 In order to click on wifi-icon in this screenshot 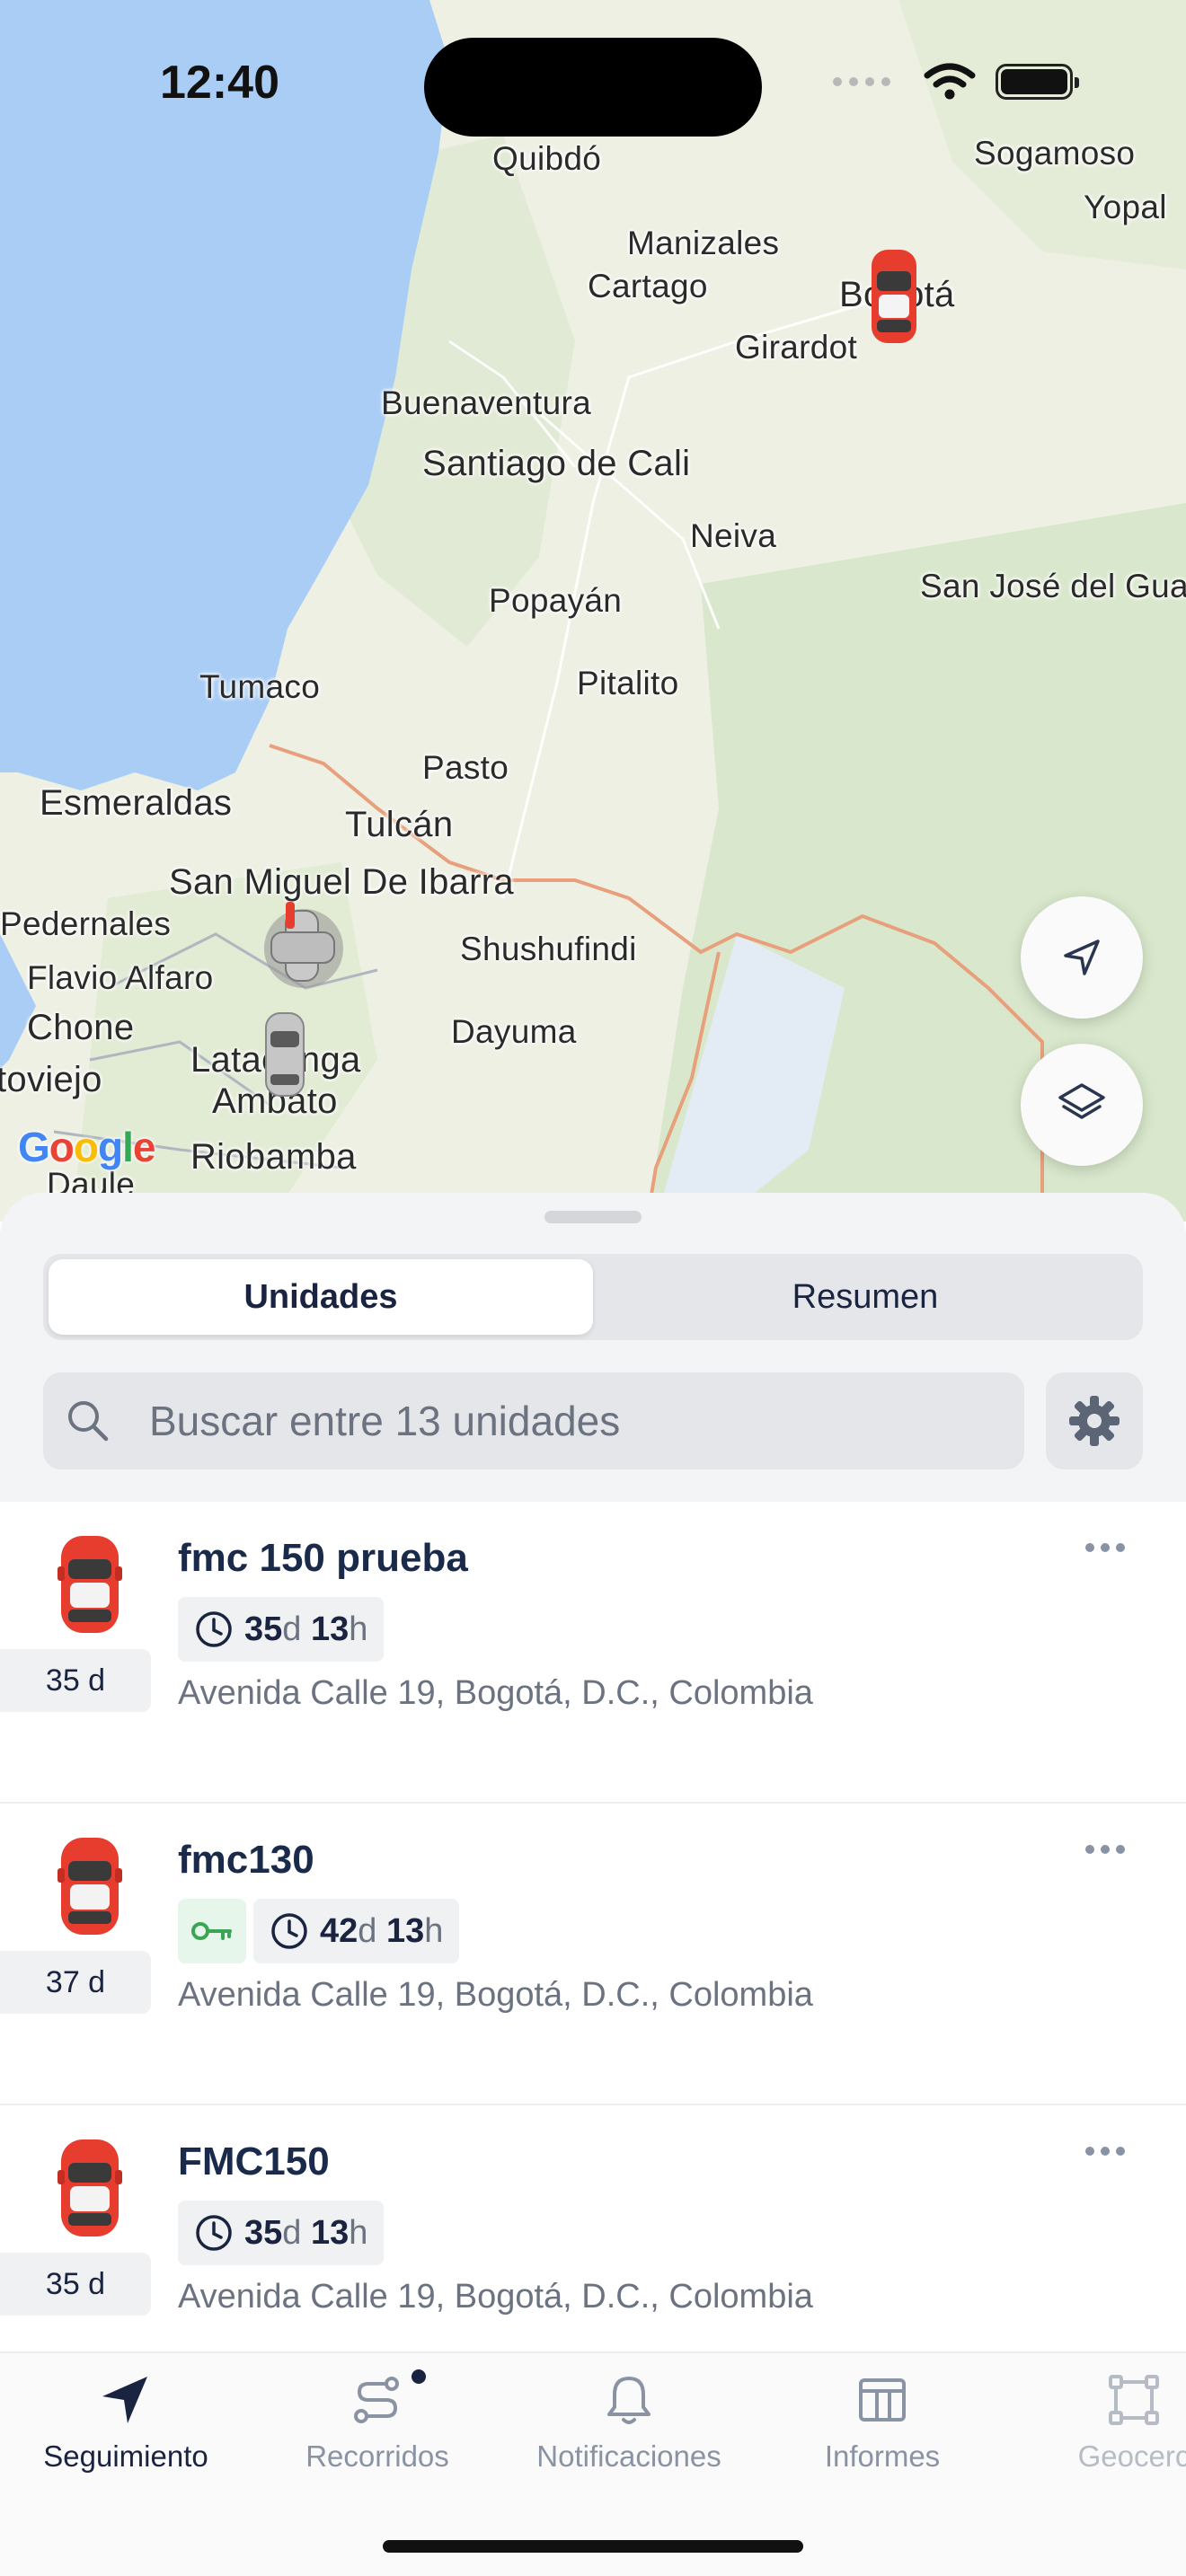, I will do `click(950, 81)`.